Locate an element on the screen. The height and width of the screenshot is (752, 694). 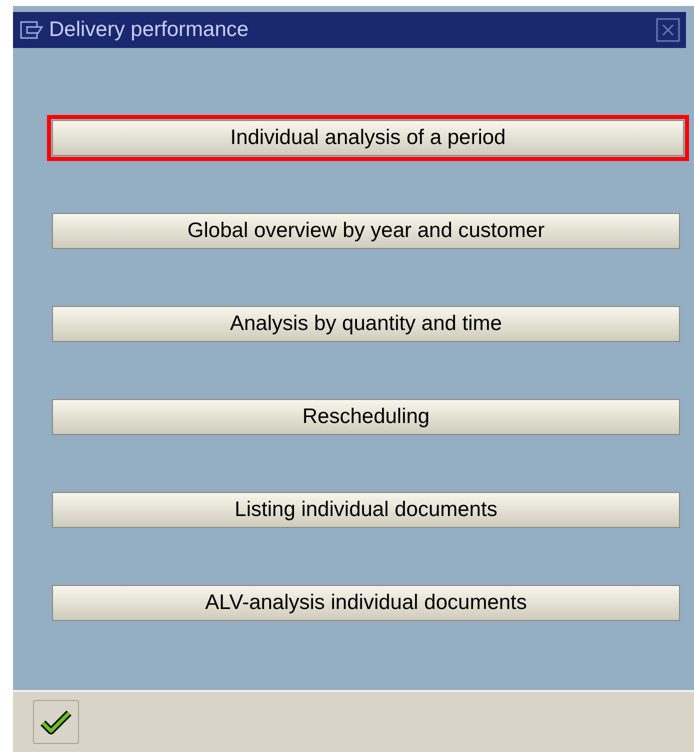
menu-button: Analysis by quantity and time is located at coordinates (366, 324).